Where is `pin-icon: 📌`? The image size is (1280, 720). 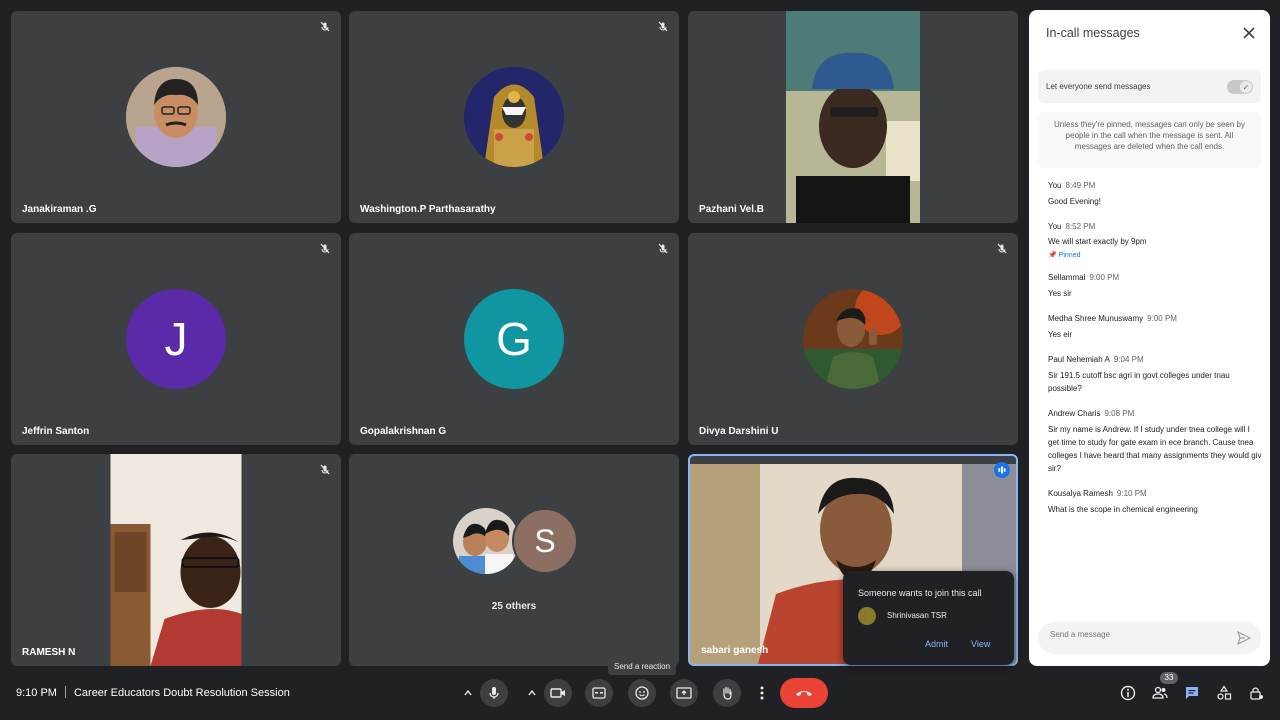 pin-icon: 📌 is located at coordinates (1052, 255).